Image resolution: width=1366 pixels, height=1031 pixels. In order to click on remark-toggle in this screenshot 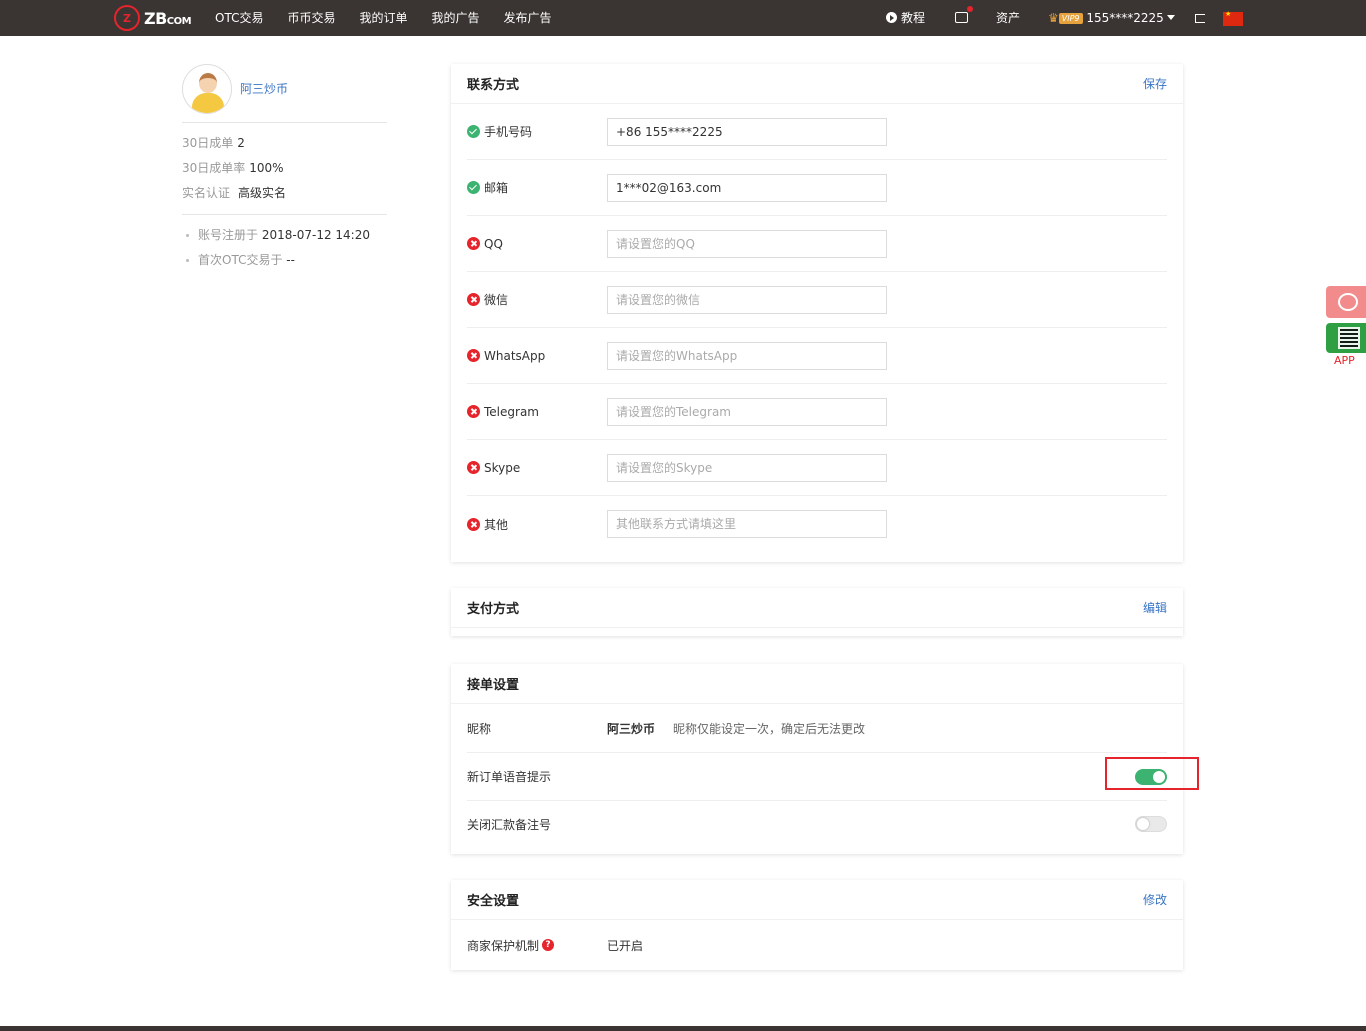, I will do `click(1151, 824)`.